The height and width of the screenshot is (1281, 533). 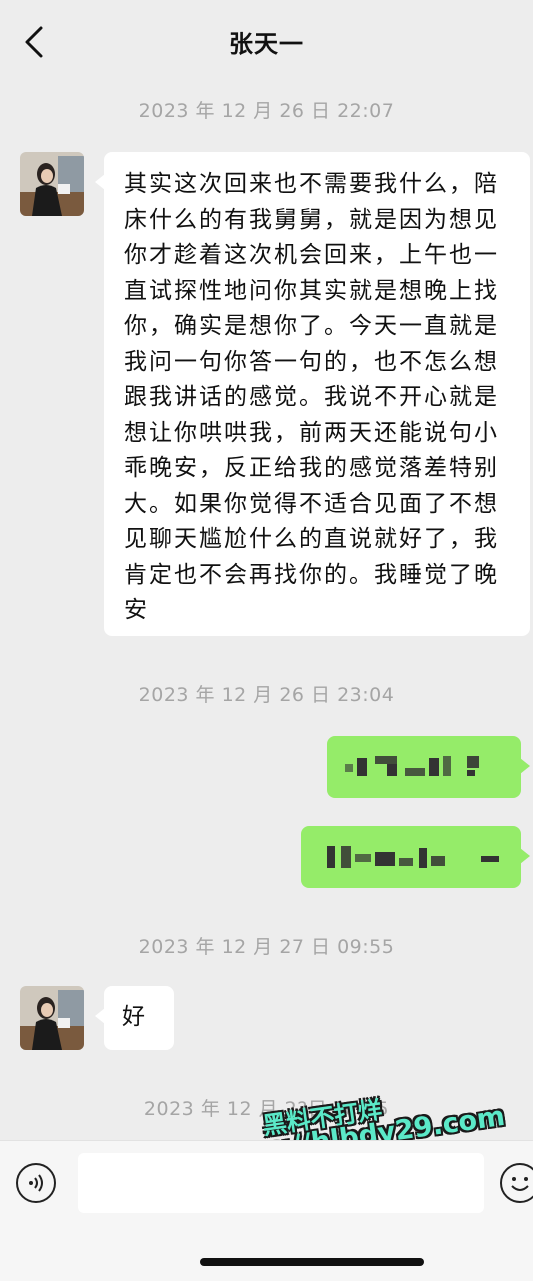 I want to click on voice-button, so click(x=36, y=1183).